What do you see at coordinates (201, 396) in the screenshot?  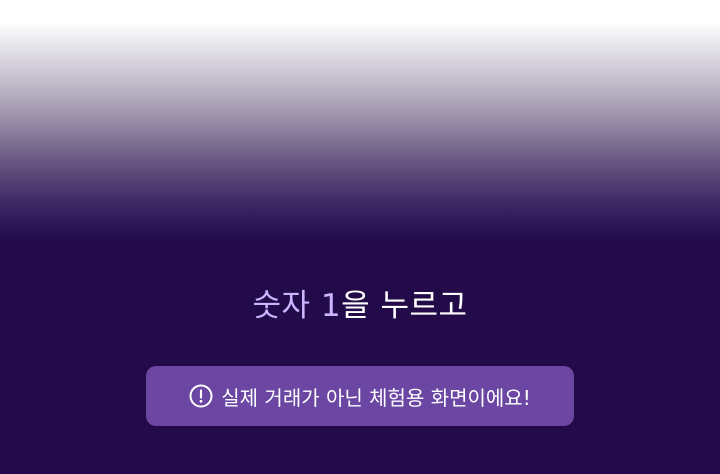 I see `exclamation-circle-icon` at bounding box center [201, 396].